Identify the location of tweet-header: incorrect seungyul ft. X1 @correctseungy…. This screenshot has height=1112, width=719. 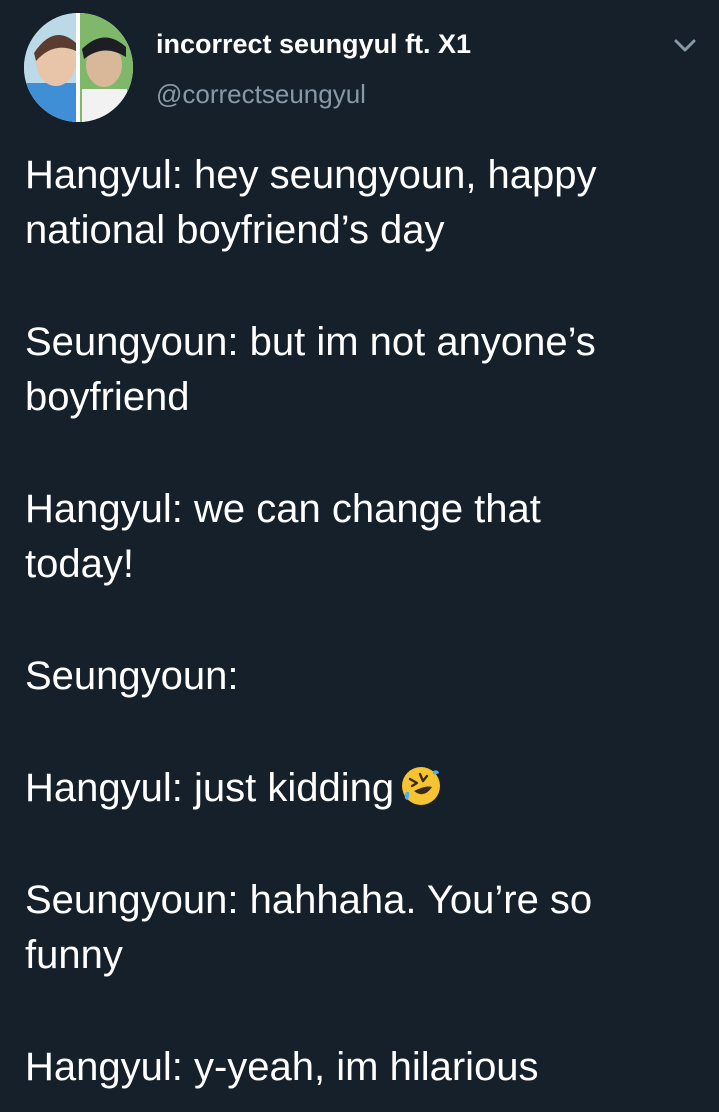
(359, 65).